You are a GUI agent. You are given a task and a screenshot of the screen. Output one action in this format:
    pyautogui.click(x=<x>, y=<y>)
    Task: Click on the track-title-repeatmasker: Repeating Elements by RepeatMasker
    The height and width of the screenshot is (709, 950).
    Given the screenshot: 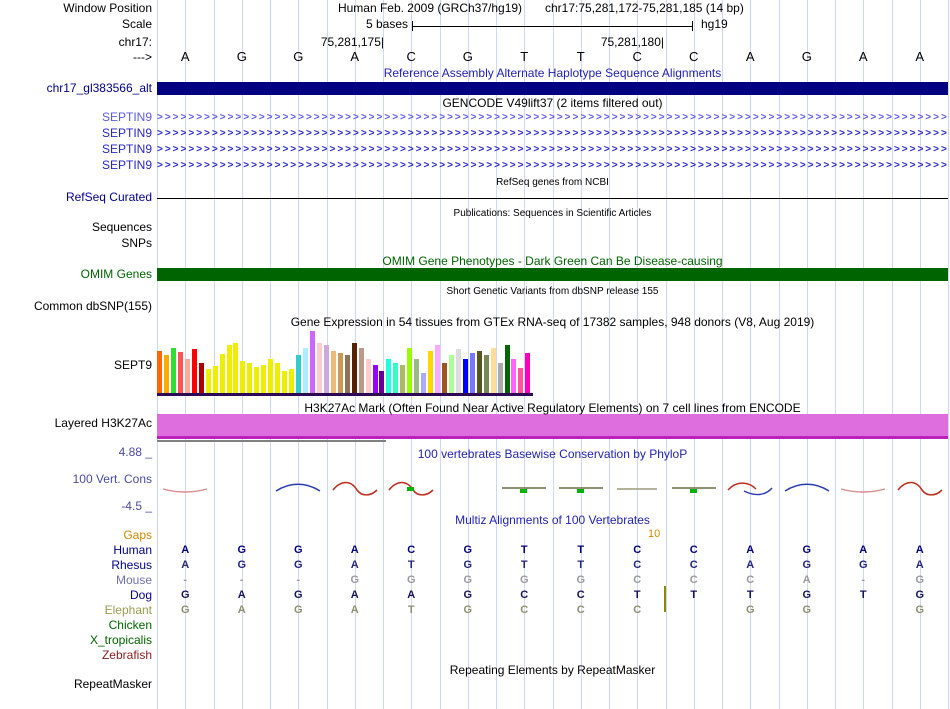 What is the action you would take?
    pyautogui.click(x=552, y=670)
    